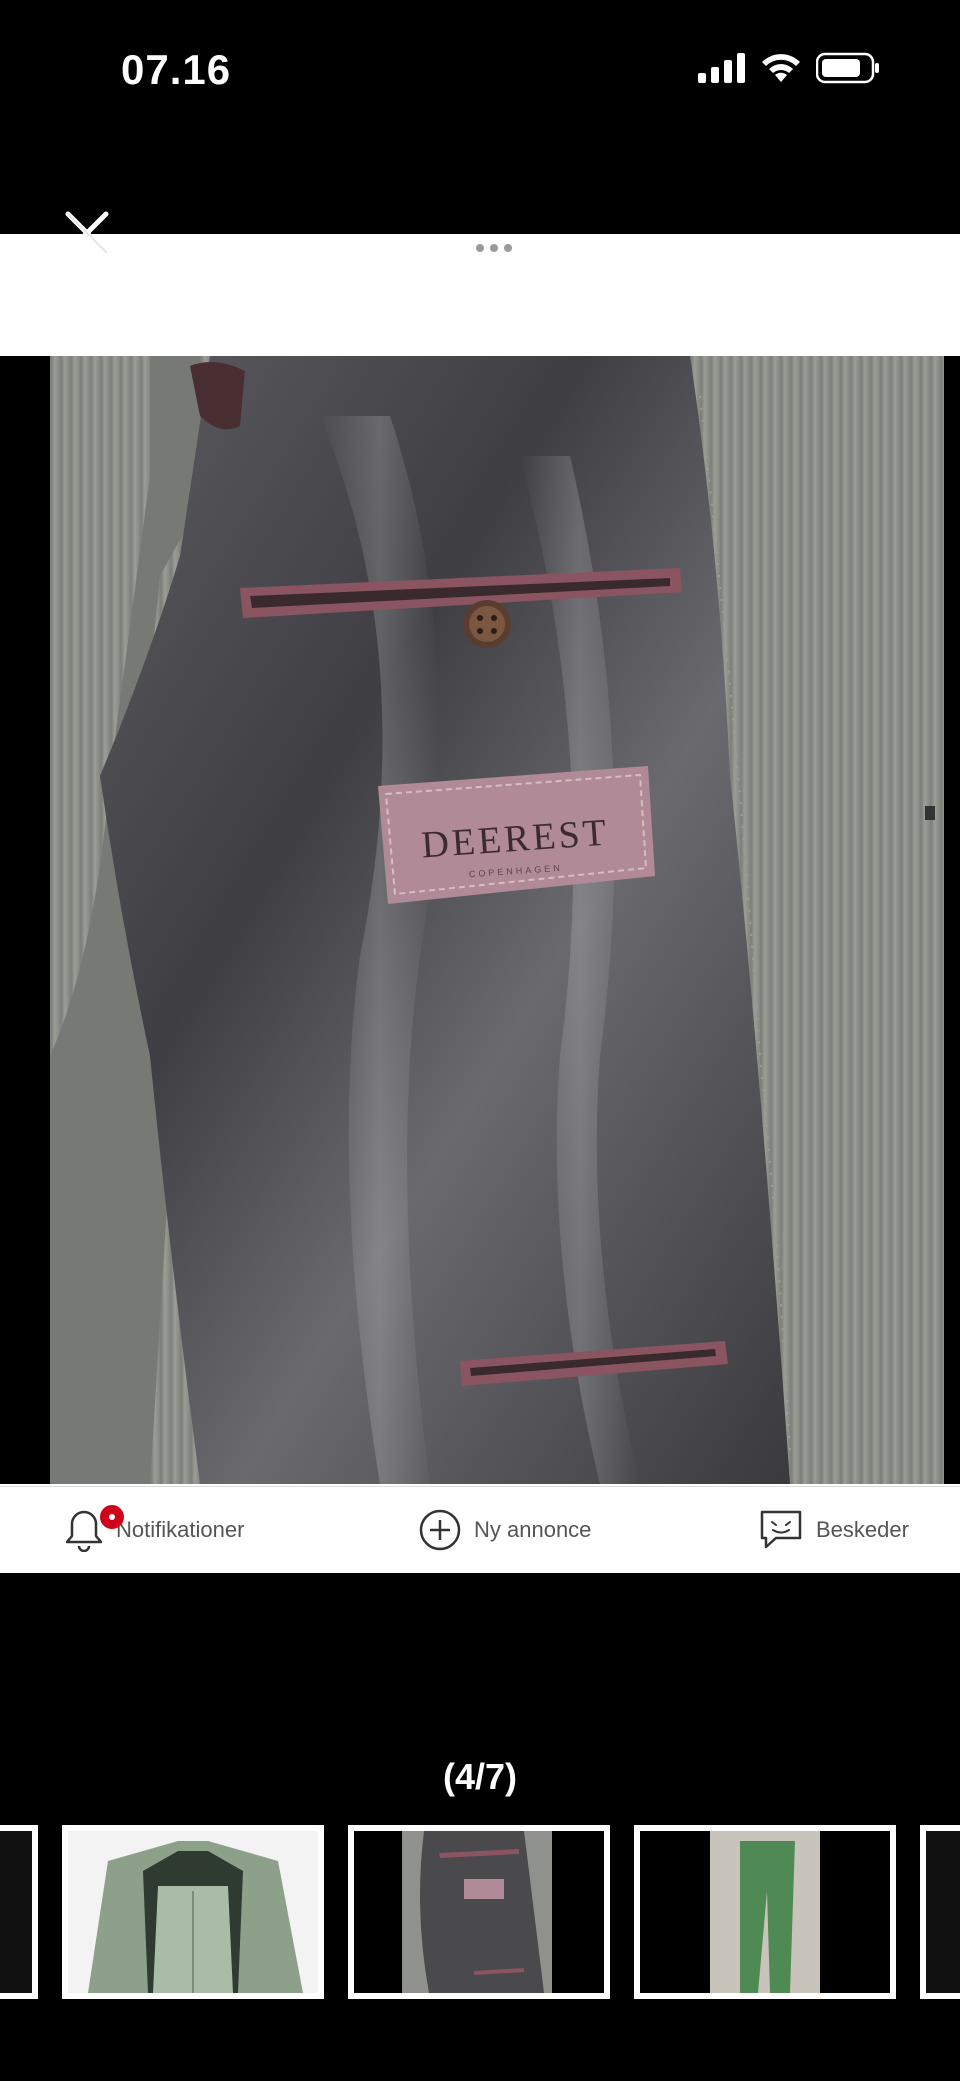 The height and width of the screenshot is (2081, 960). I want to click on bell-icon, so click(84, 1531).